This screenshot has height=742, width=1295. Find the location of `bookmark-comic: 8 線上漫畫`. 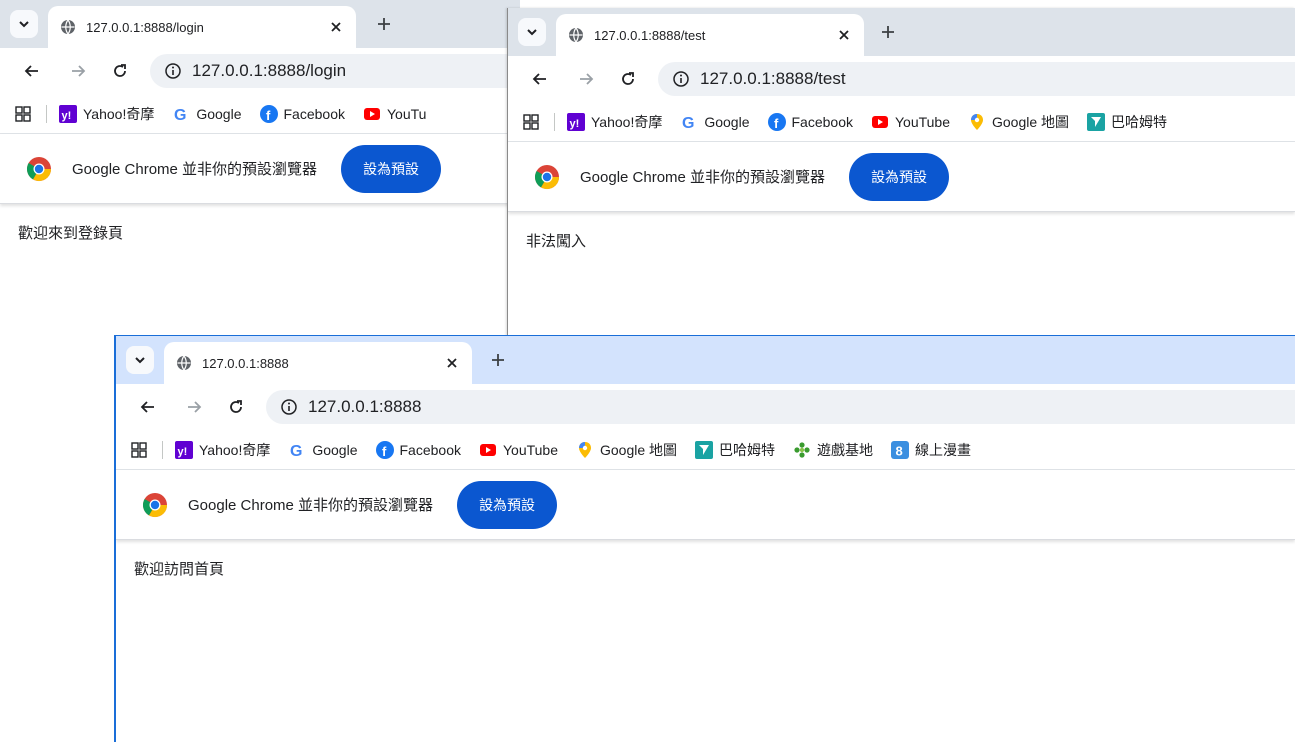

bookmark-comic: 8 線上漫畫 is located at coordinates (931, 450).